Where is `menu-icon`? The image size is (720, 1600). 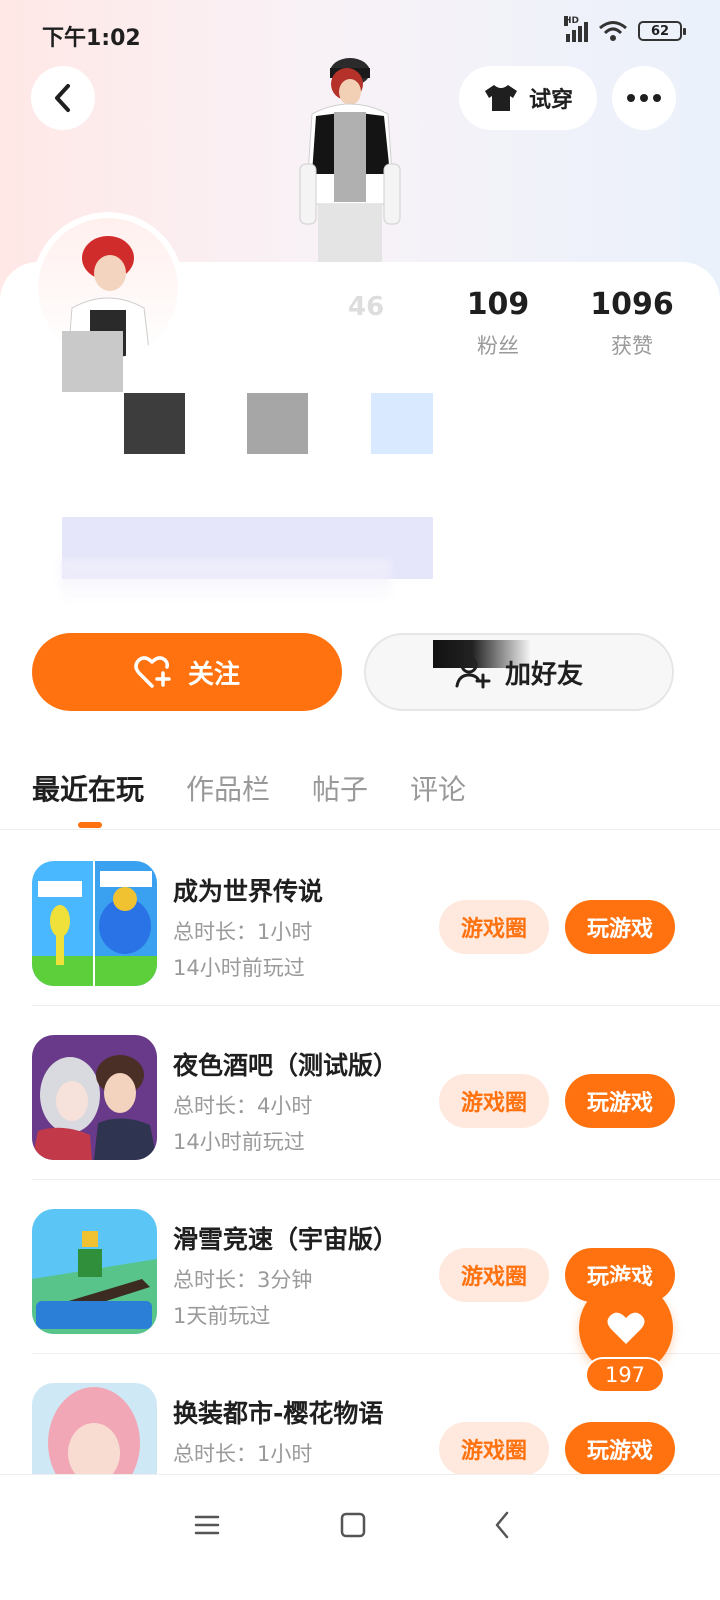 menu-icon is located at coordinates (207, 1525).